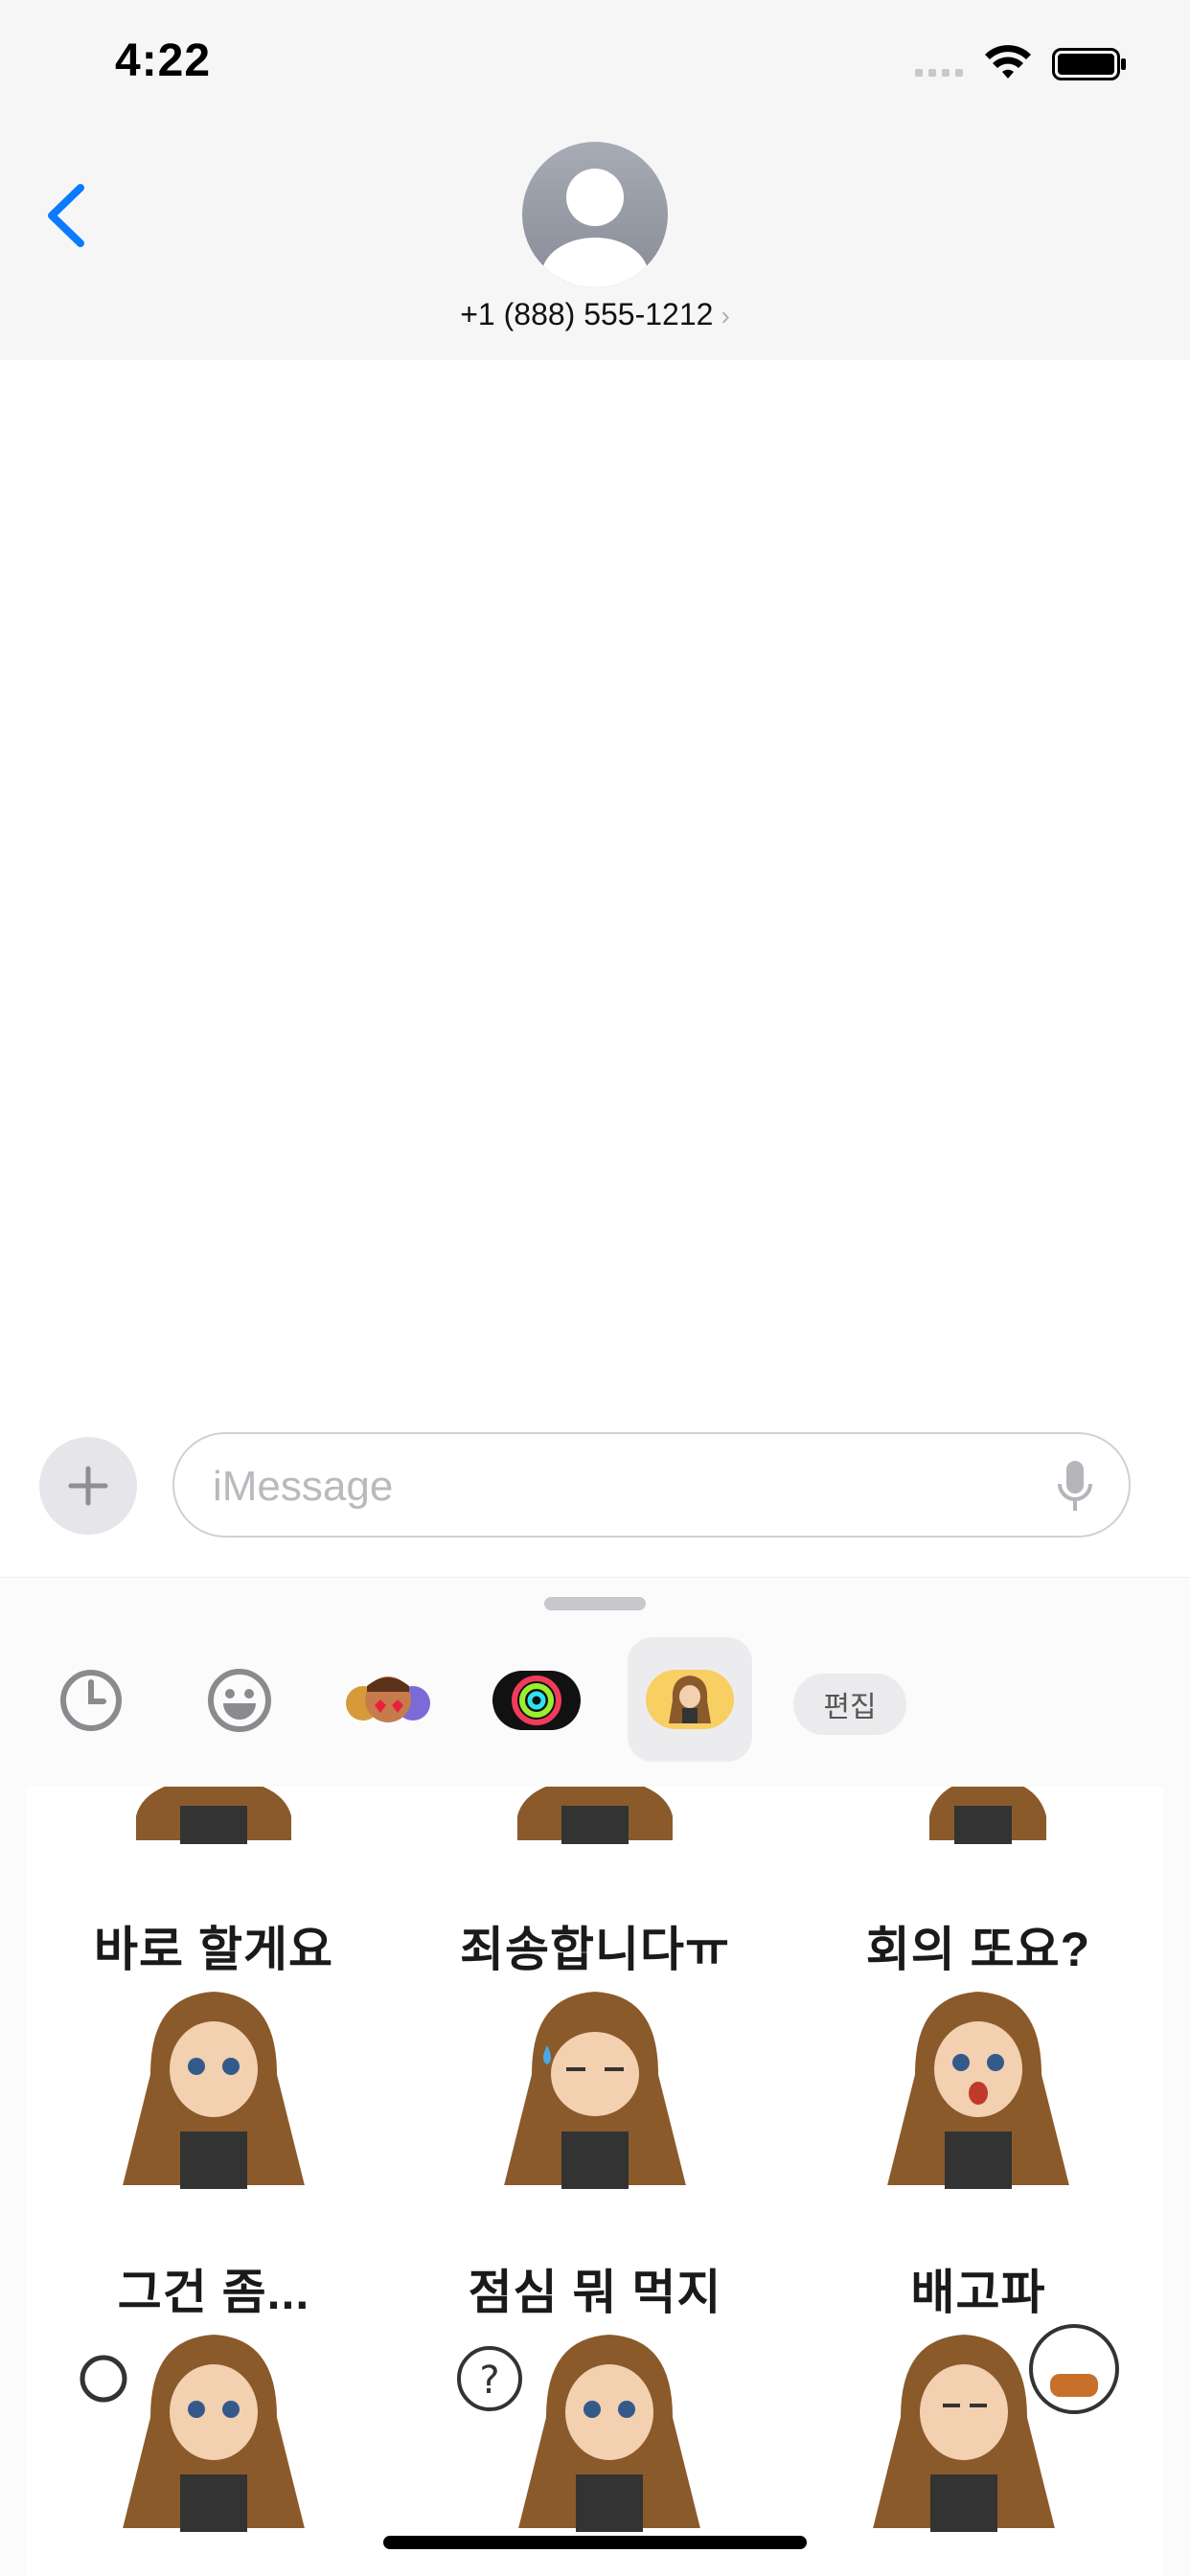 This screenshot has height=2576, width=1190. I want to click on chevron-right-icon: ›, so click(726, 316).